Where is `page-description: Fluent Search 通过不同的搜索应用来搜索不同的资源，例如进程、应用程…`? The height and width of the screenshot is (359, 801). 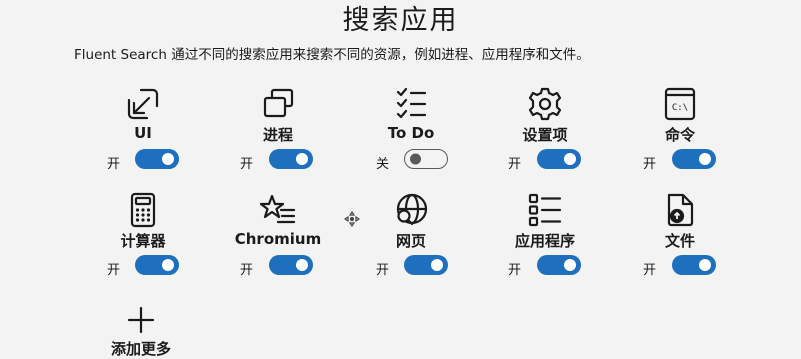
page-description: Fluent Search 通过不同的搜索应用来搜索不同的资源，例如进程、应用程… is located at coordinates (332, 55).